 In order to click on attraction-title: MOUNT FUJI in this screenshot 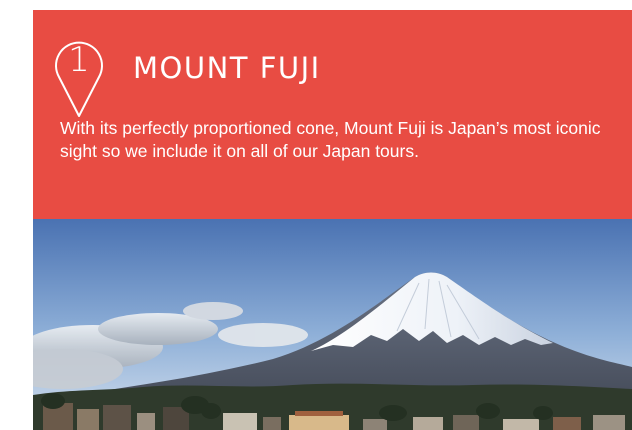, I will do `click(227, 68)`.